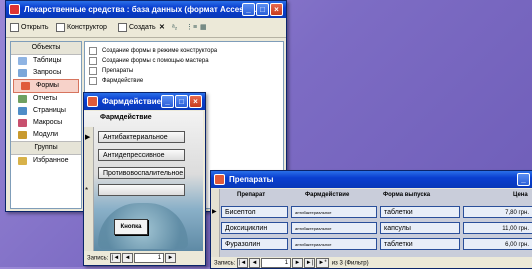  Describe the element at coordinates (122, 27) in the screenshot. I see `create-icon` at that location.